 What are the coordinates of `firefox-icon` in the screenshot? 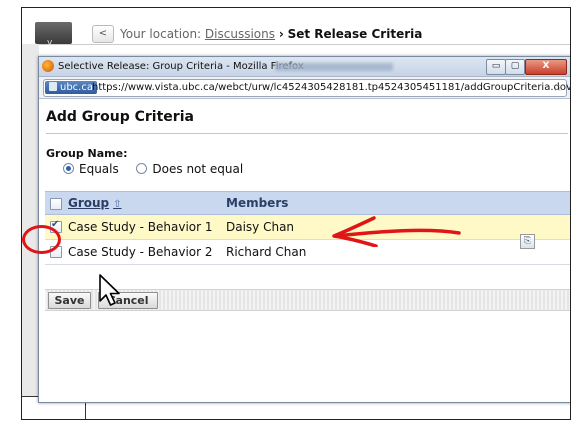 It's located at (48, 66).